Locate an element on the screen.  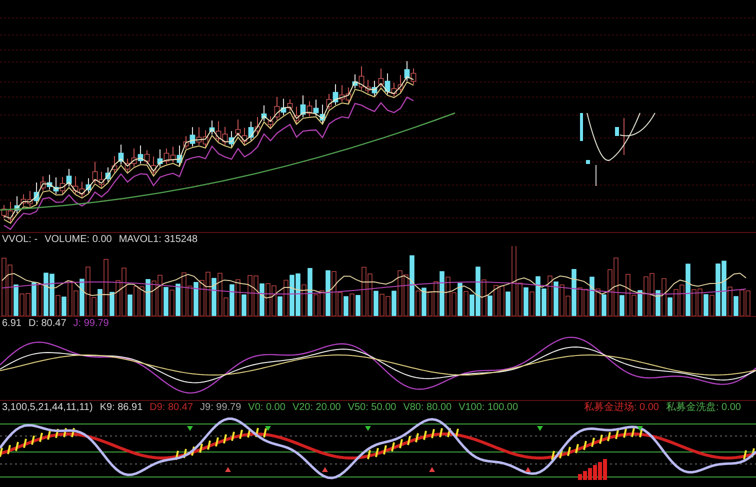
indicator-readout: V20: 20.00 is located at coordinates (316, 408).